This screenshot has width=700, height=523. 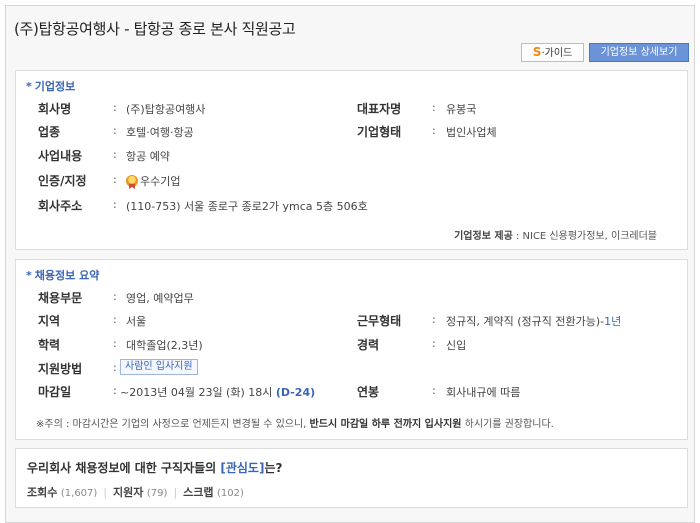 What do you see at coordinates (62, 492) in the screenshot?
I see `views-stat: 조회수 (1,607)` at bounding box center [62, 492].